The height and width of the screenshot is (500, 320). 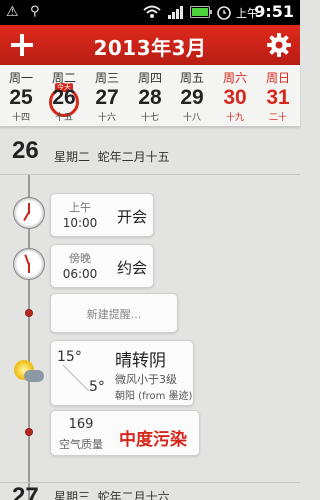 I want to click on status-time: 9:51, so click(x=274, y=11).